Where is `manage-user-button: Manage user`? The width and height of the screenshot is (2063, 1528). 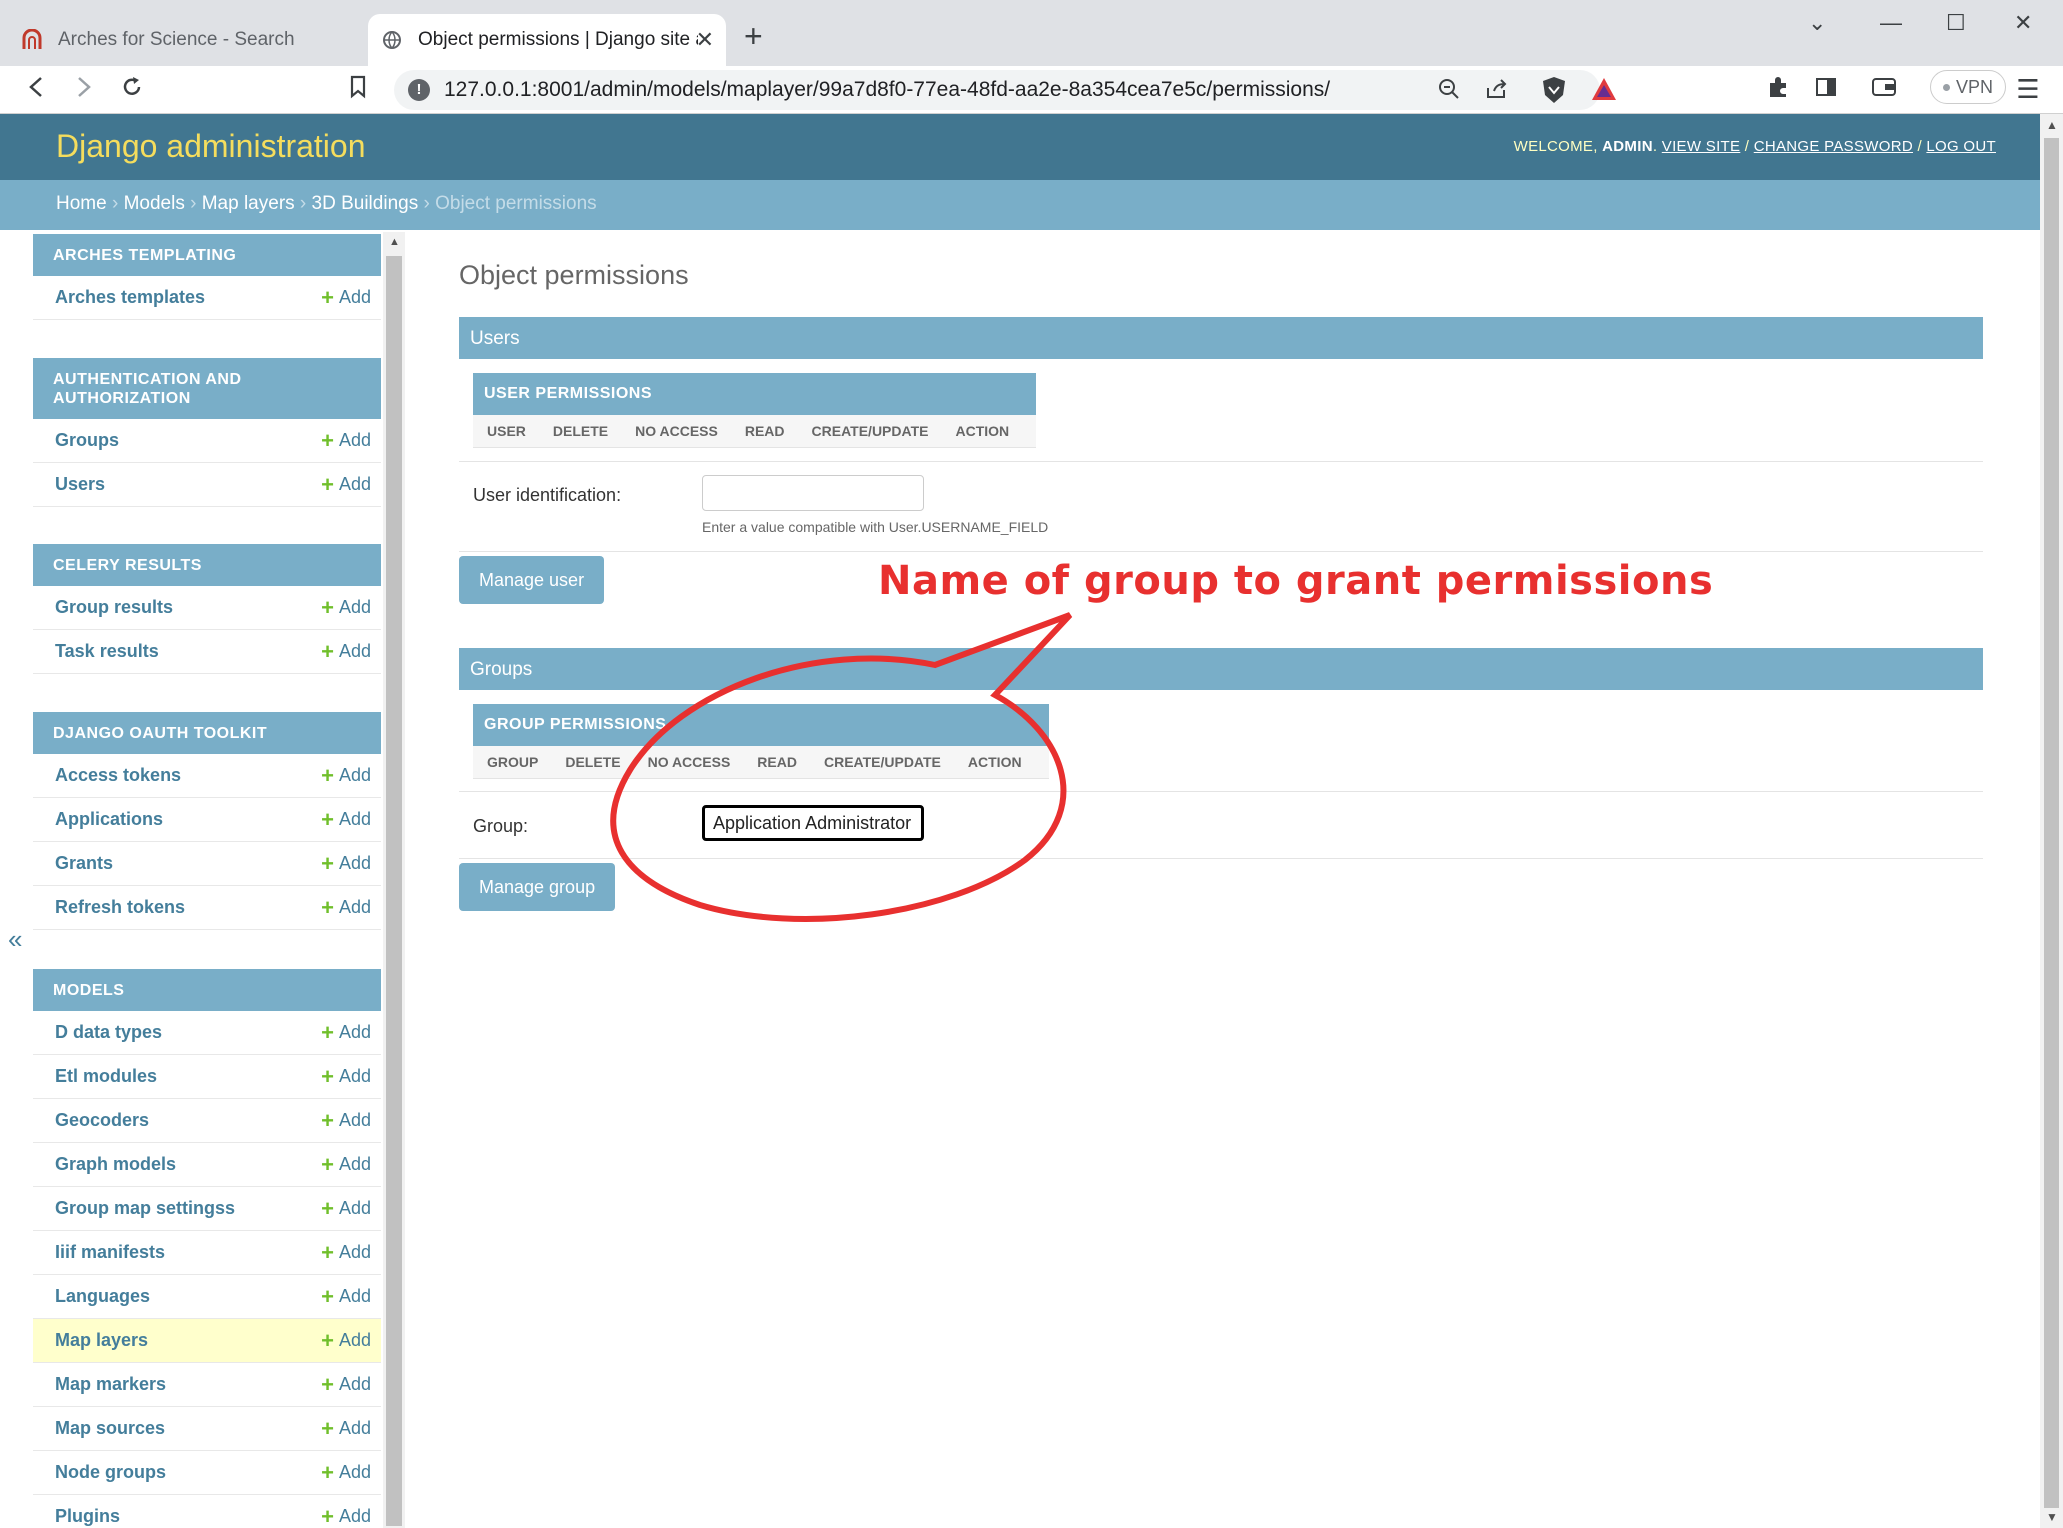
manage-user-button: Manage user is located at coordinates (532, 580).